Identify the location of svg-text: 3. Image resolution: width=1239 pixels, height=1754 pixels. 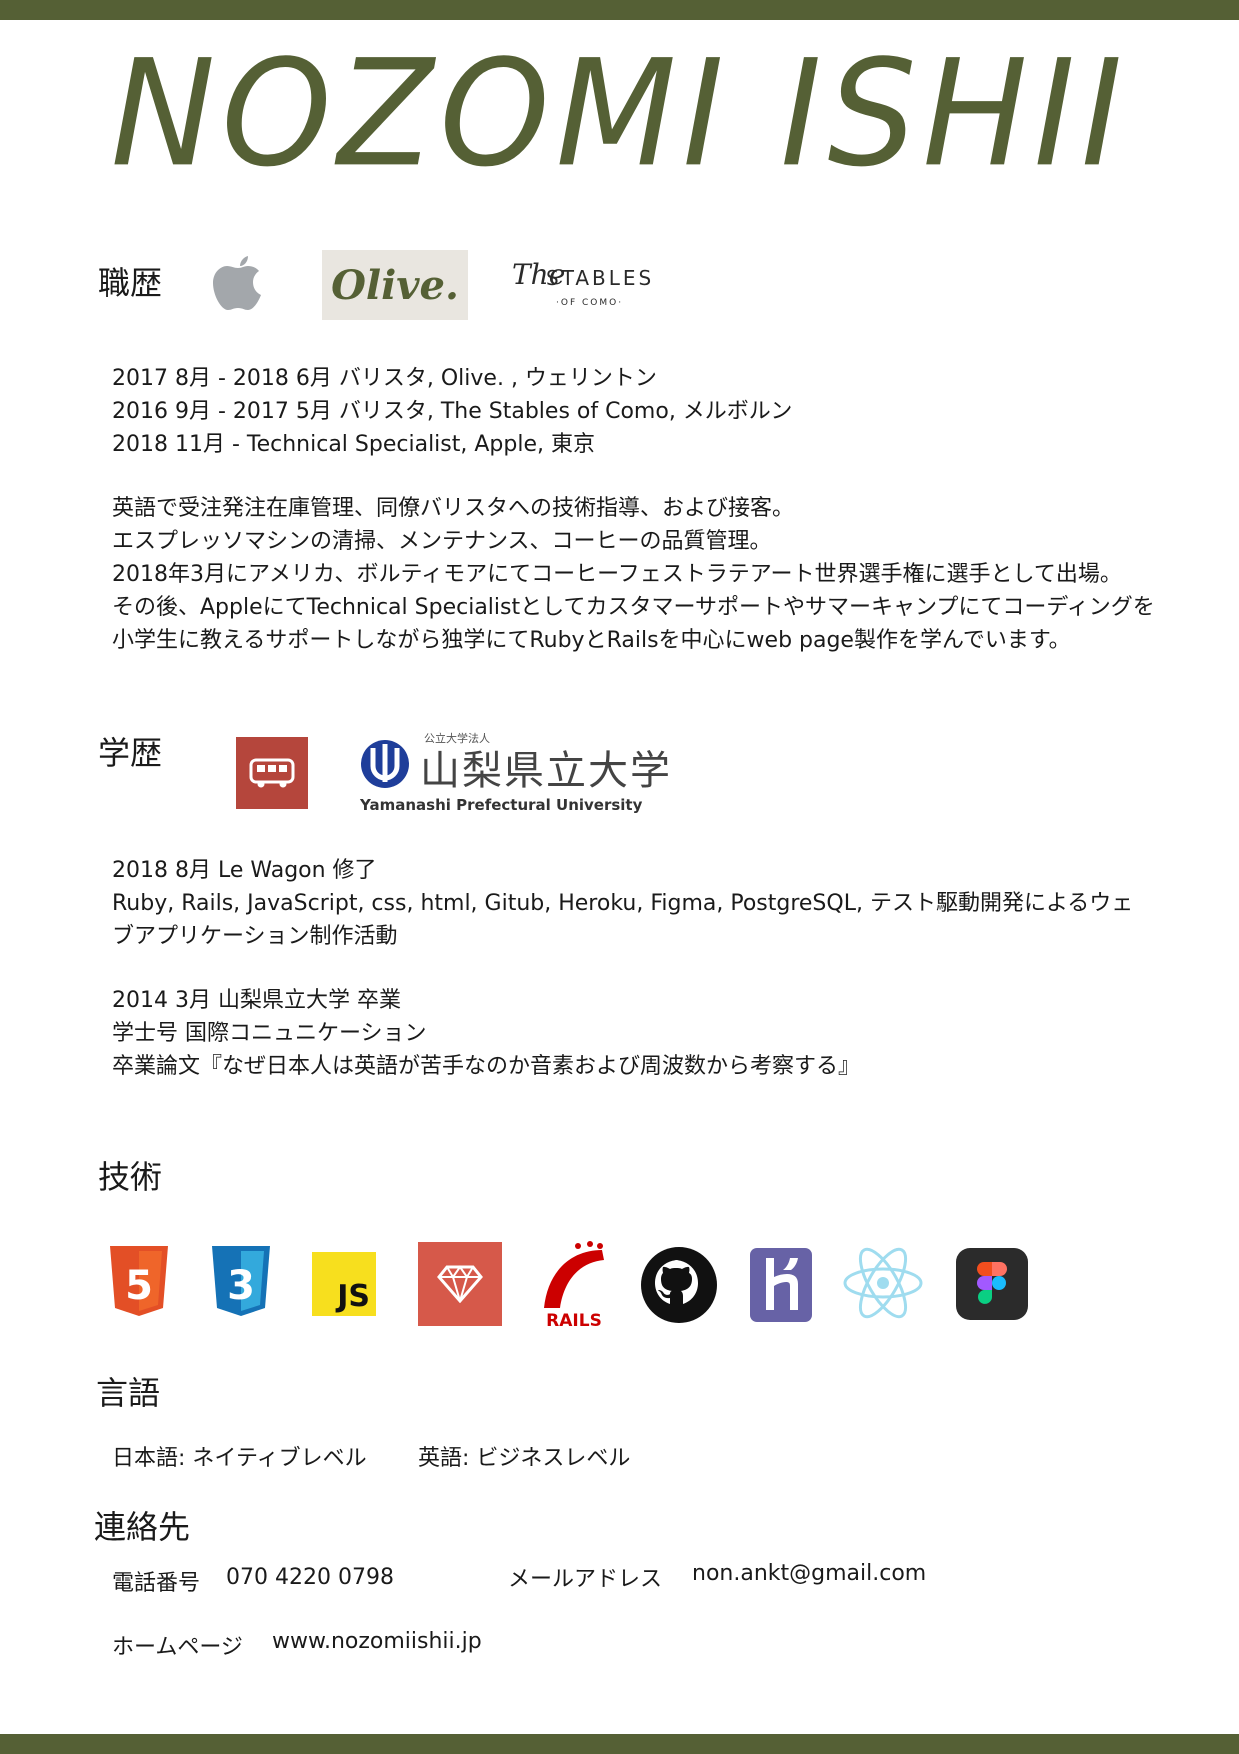
(241, 1286).